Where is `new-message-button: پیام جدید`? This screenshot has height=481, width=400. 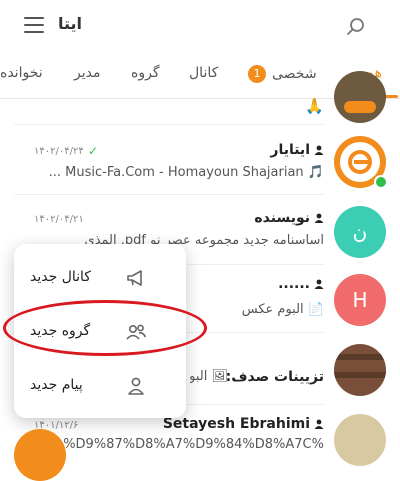 new-message-button: پیام جدید is located at coordinates (100, 387).